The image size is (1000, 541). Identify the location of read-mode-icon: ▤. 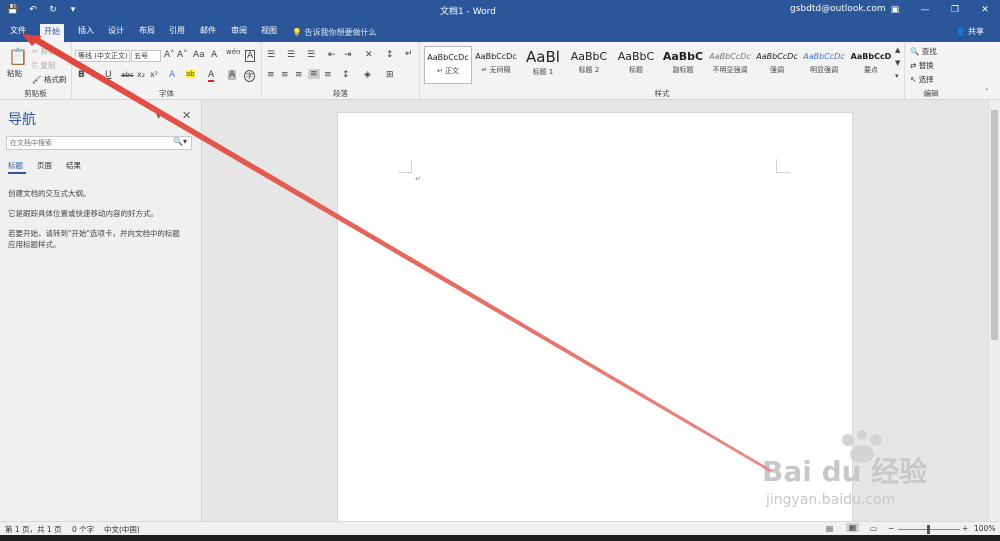
(829, 528).